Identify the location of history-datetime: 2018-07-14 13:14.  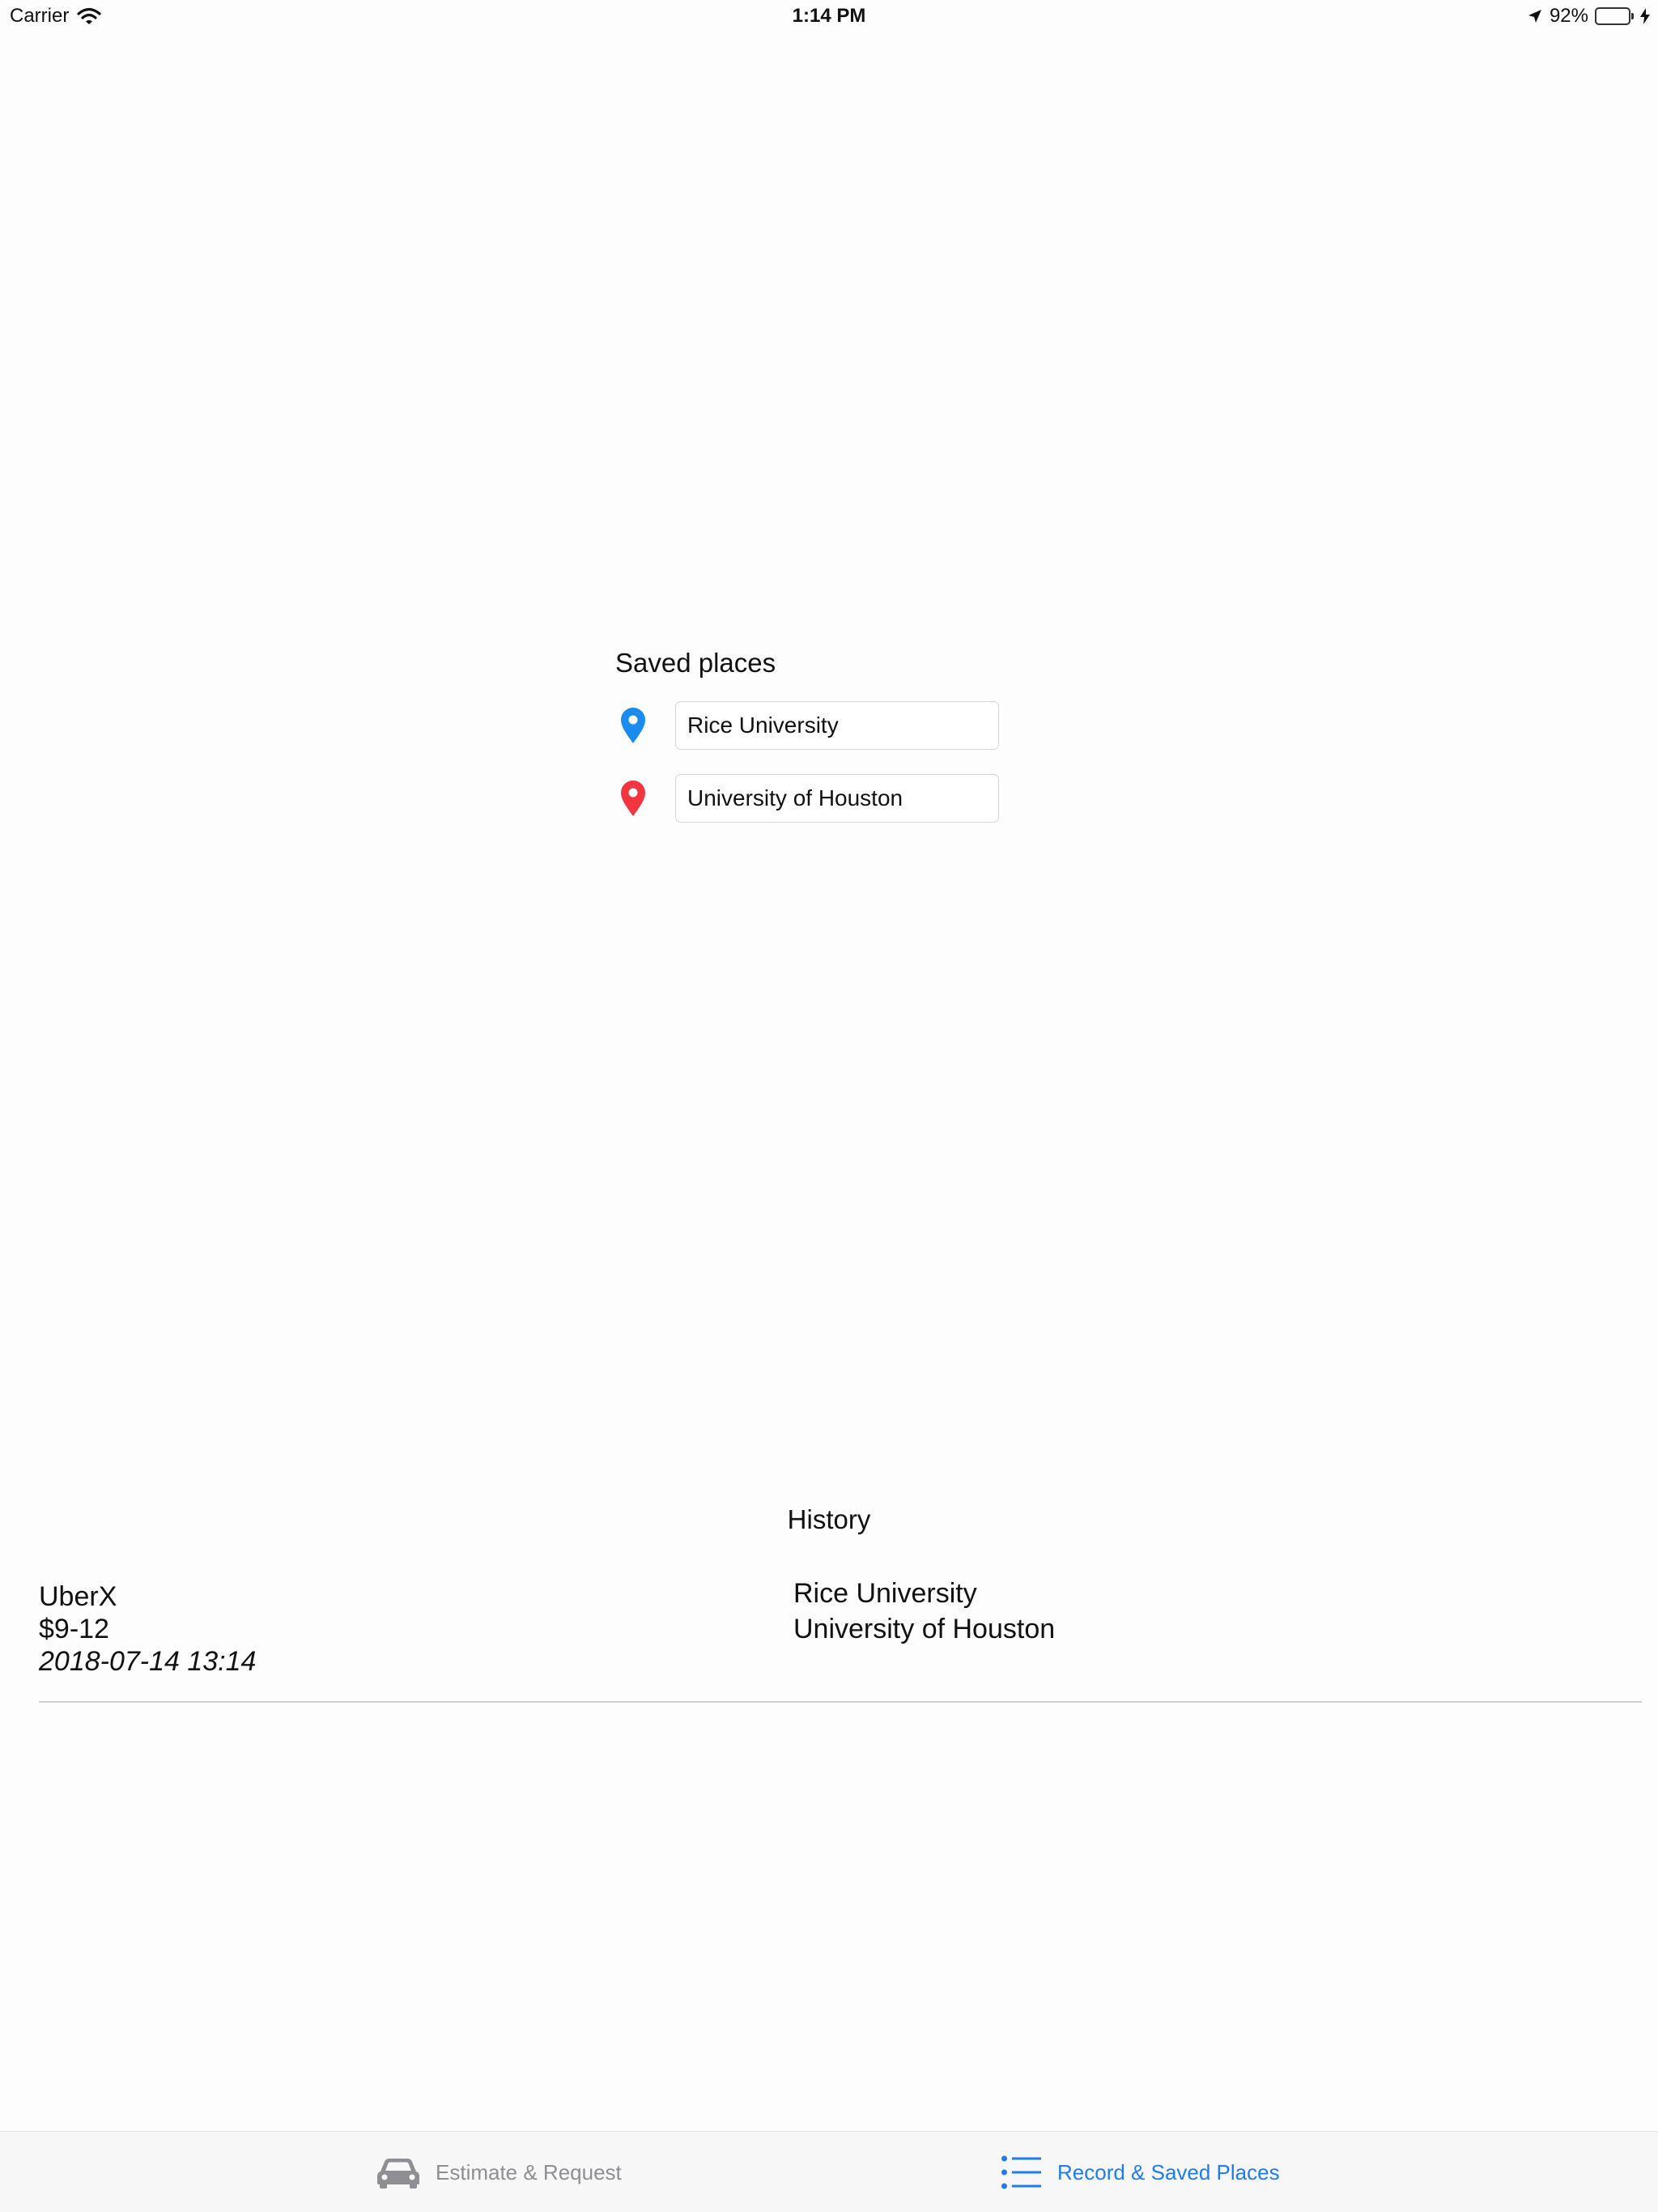
(148, 1662).